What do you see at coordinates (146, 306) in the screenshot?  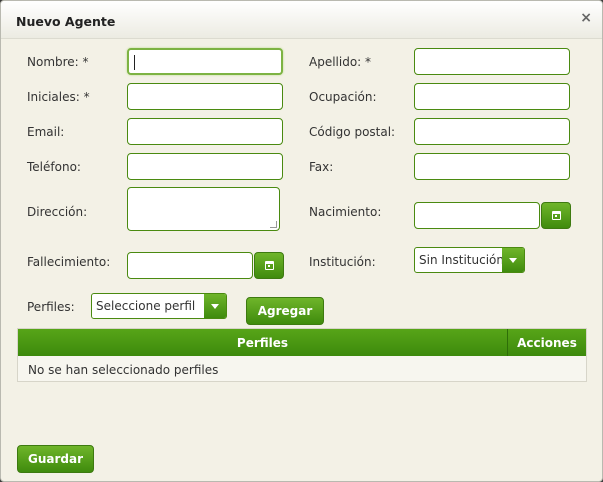 I see `perfiles-selected-value: Seleccione perfil` at bounding box center [146, 306].